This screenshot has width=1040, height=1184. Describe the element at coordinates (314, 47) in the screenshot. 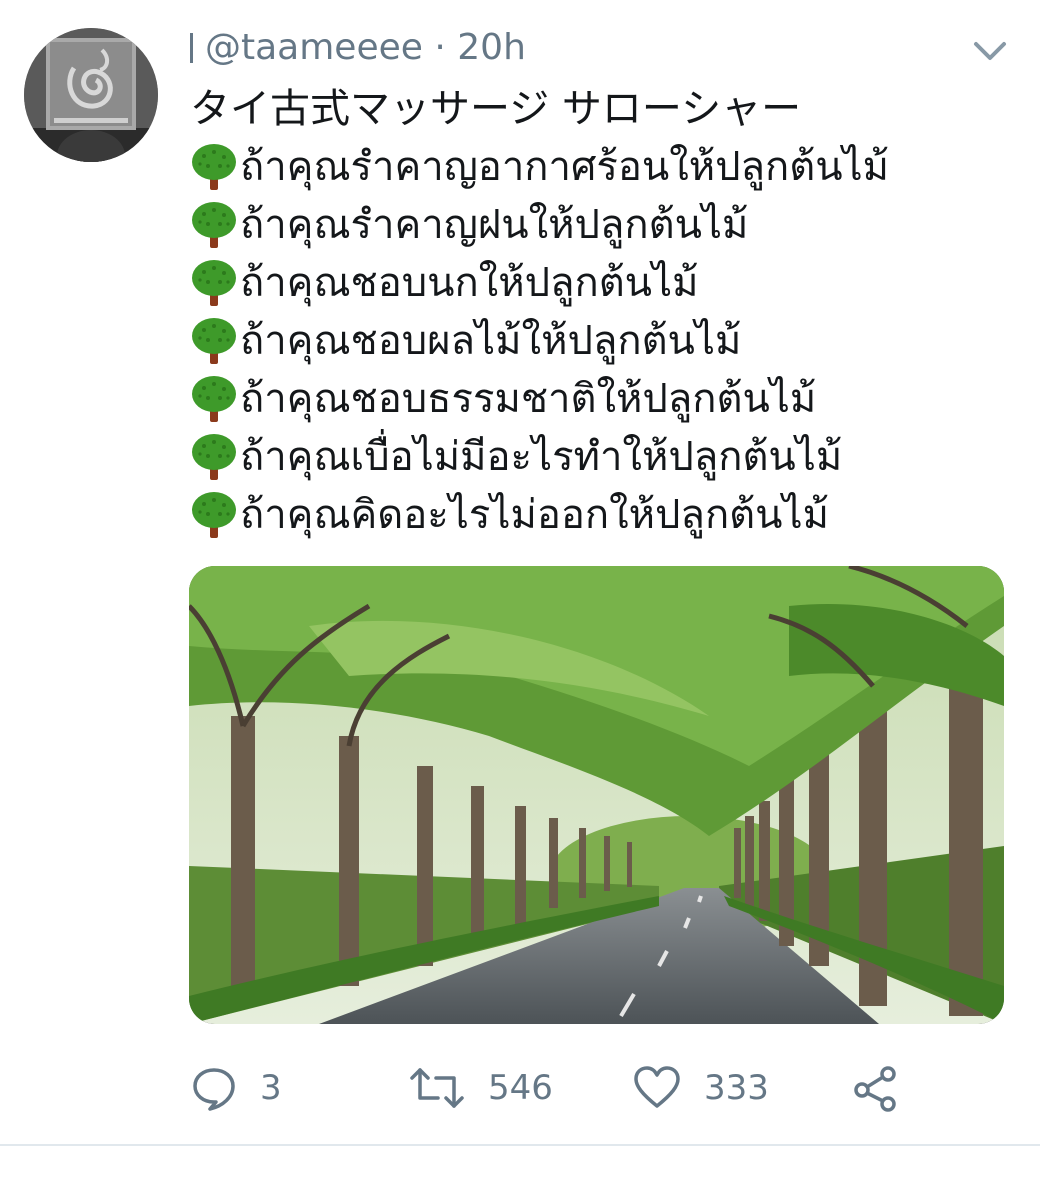

I see `user-handle: @taameeee` at that location.